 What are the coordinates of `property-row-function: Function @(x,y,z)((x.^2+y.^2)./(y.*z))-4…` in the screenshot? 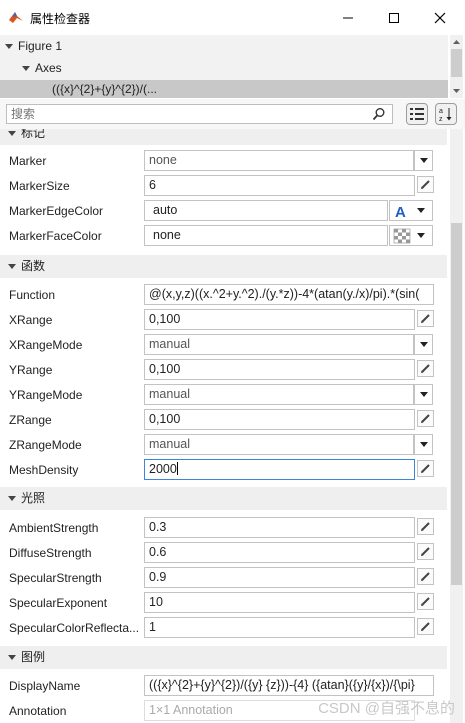 It's located at (223, 295).